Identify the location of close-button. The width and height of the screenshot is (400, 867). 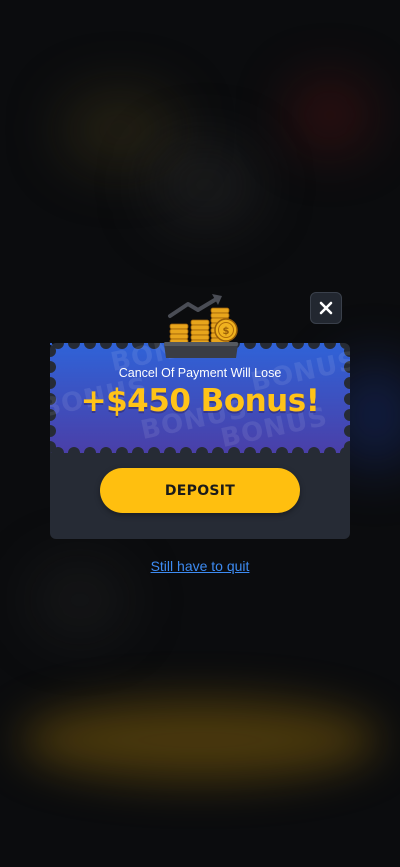
(326, 308).